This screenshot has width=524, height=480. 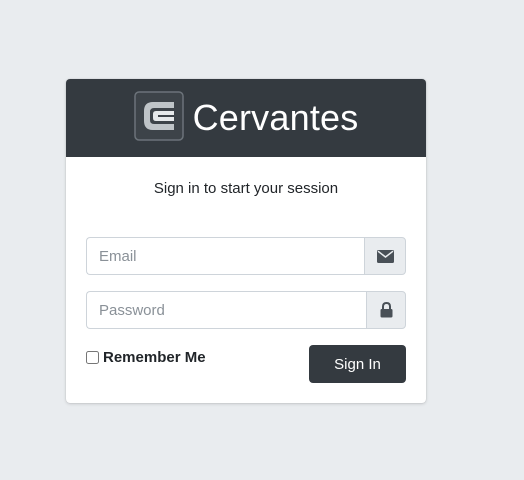 What do you see at coordinates (275, 117) in the screenshot?
I see `brand-name: Cervantes` at bounding box center [275, 117].